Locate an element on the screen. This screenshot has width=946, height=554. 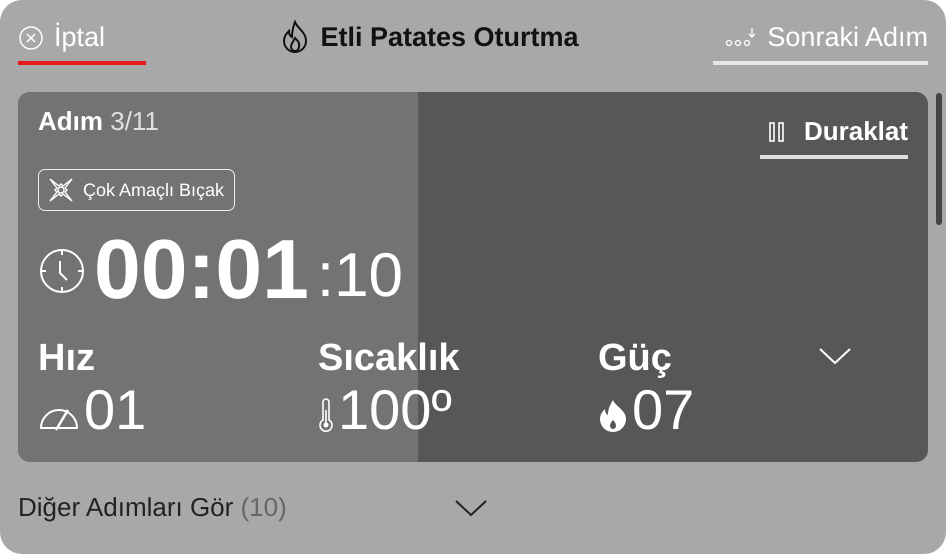
timer-minutes: 00:01 is located at coordinates (201, 269).